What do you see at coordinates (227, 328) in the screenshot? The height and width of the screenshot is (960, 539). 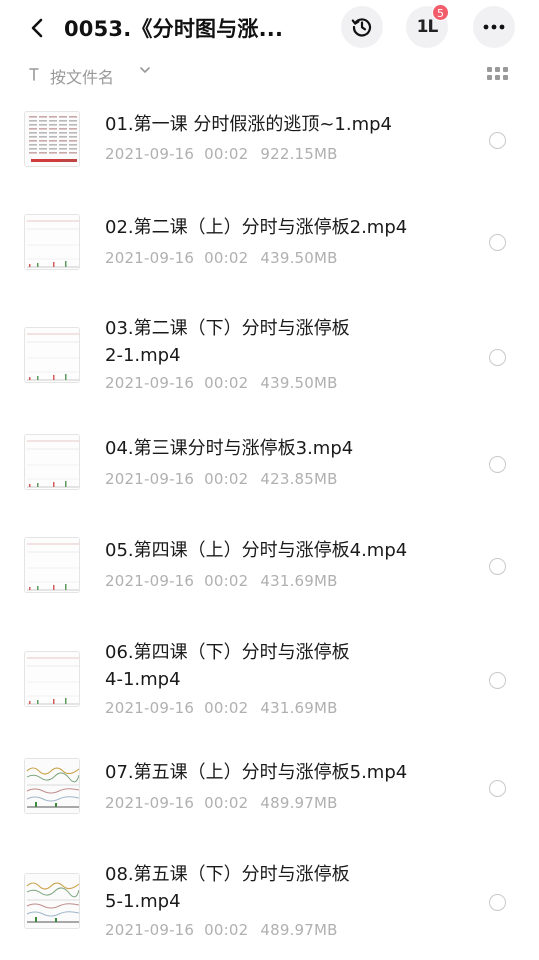 I see `file-name-line1: 03.第二课（下）分时与涨停板` at bounding box center [227, 328].